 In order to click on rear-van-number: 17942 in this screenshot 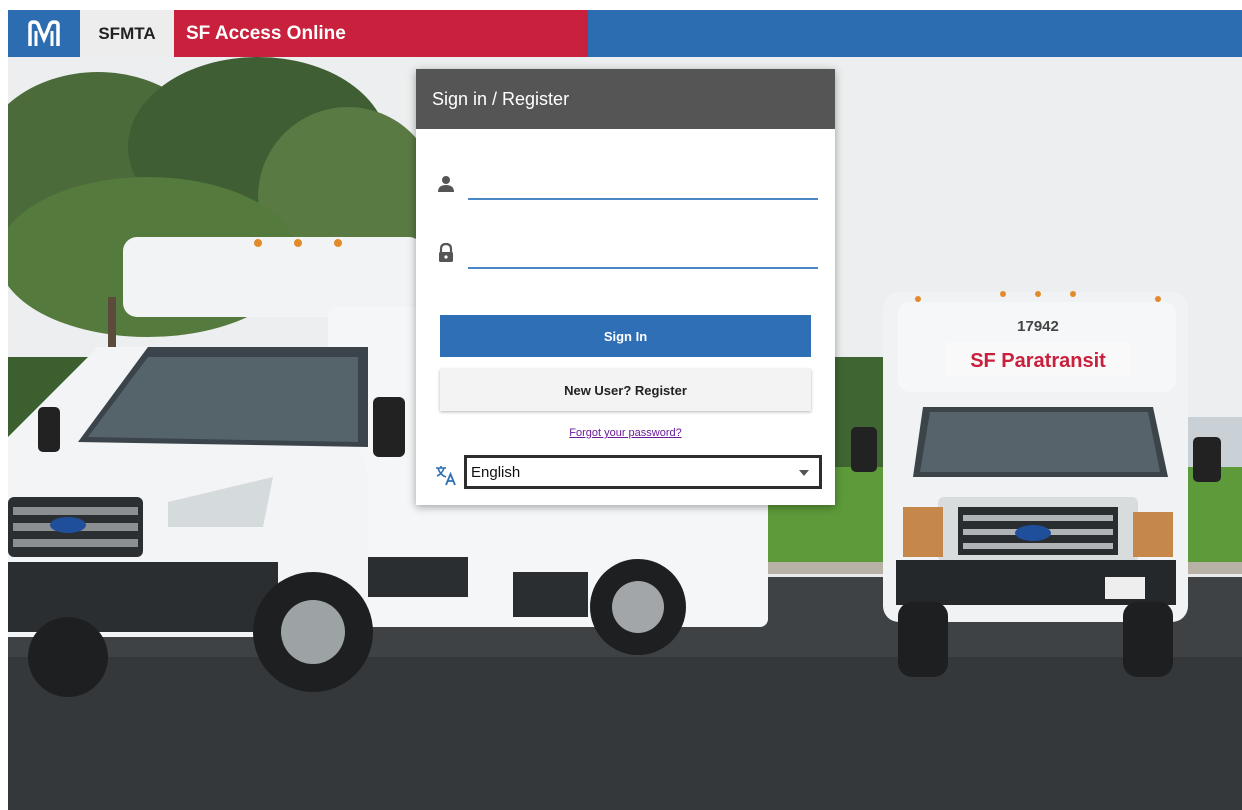, I will do `click(1038, 326)`.